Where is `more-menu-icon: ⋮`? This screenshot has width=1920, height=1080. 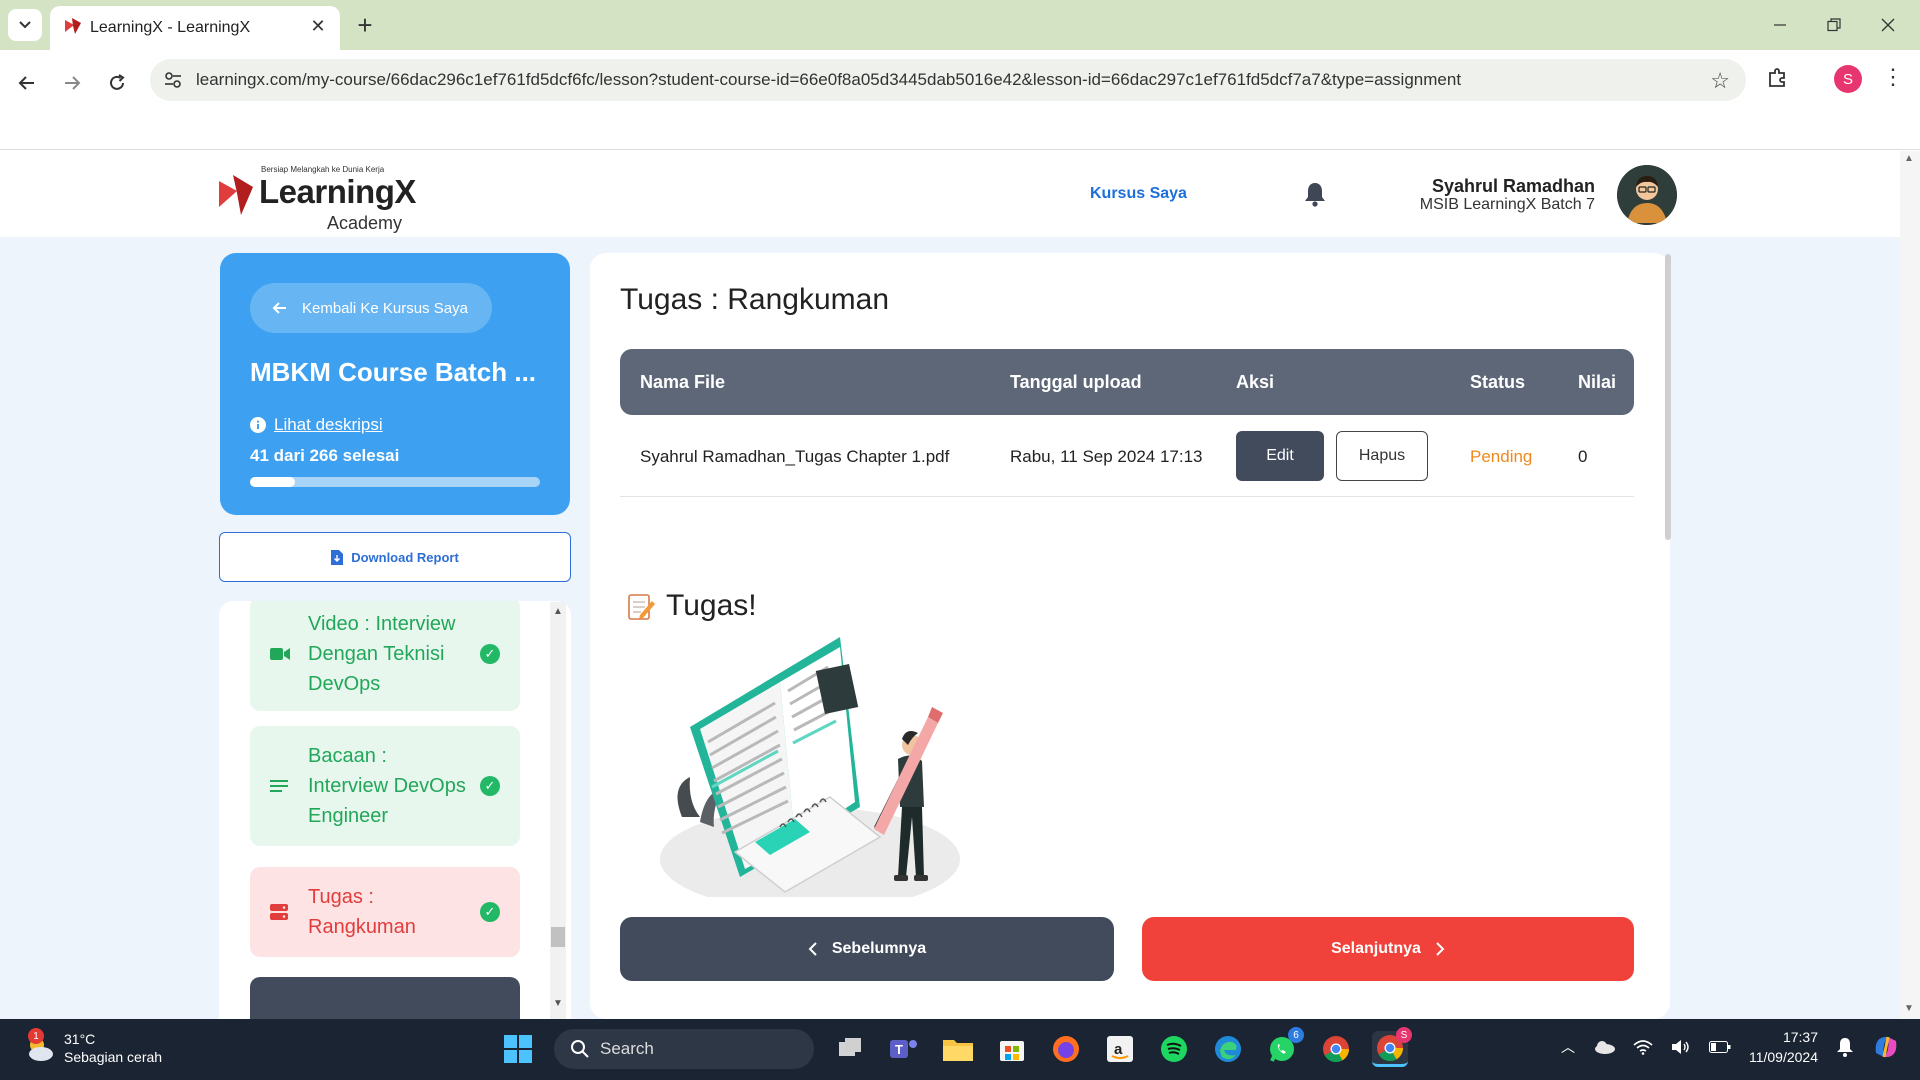
more-menu-icon: ⋮ is located at coordinates (1893, 77).